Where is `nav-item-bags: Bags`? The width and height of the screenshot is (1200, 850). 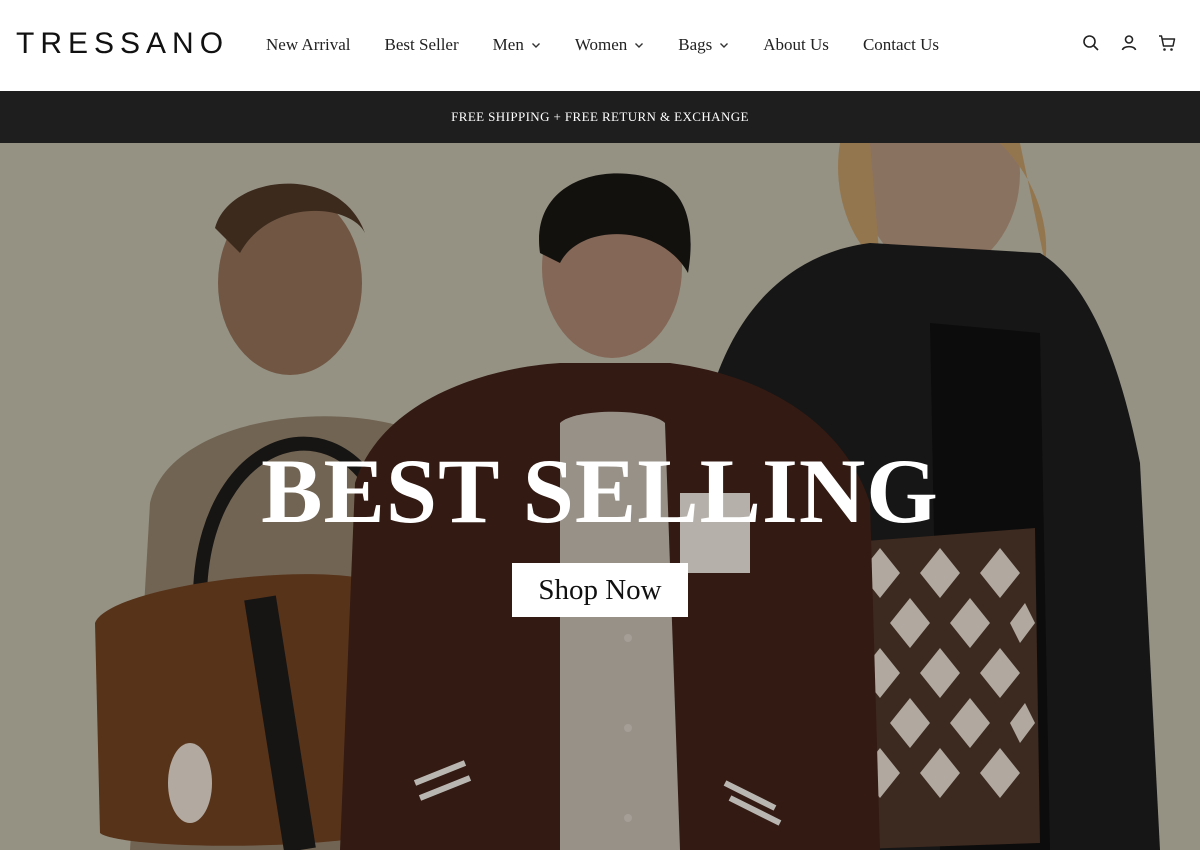
nav-item-bags: Bags is located at coordinates (703, 45).